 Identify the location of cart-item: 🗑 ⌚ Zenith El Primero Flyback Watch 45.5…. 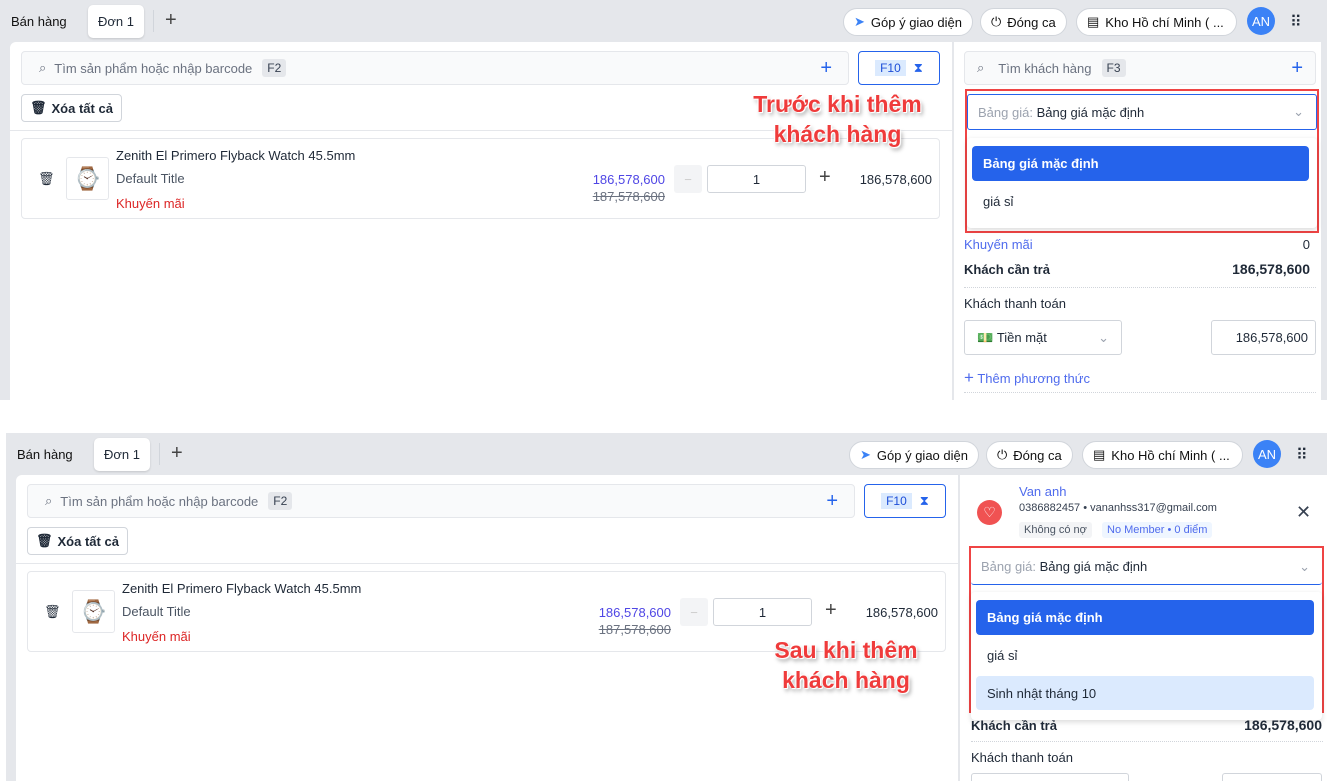
(480, 178).